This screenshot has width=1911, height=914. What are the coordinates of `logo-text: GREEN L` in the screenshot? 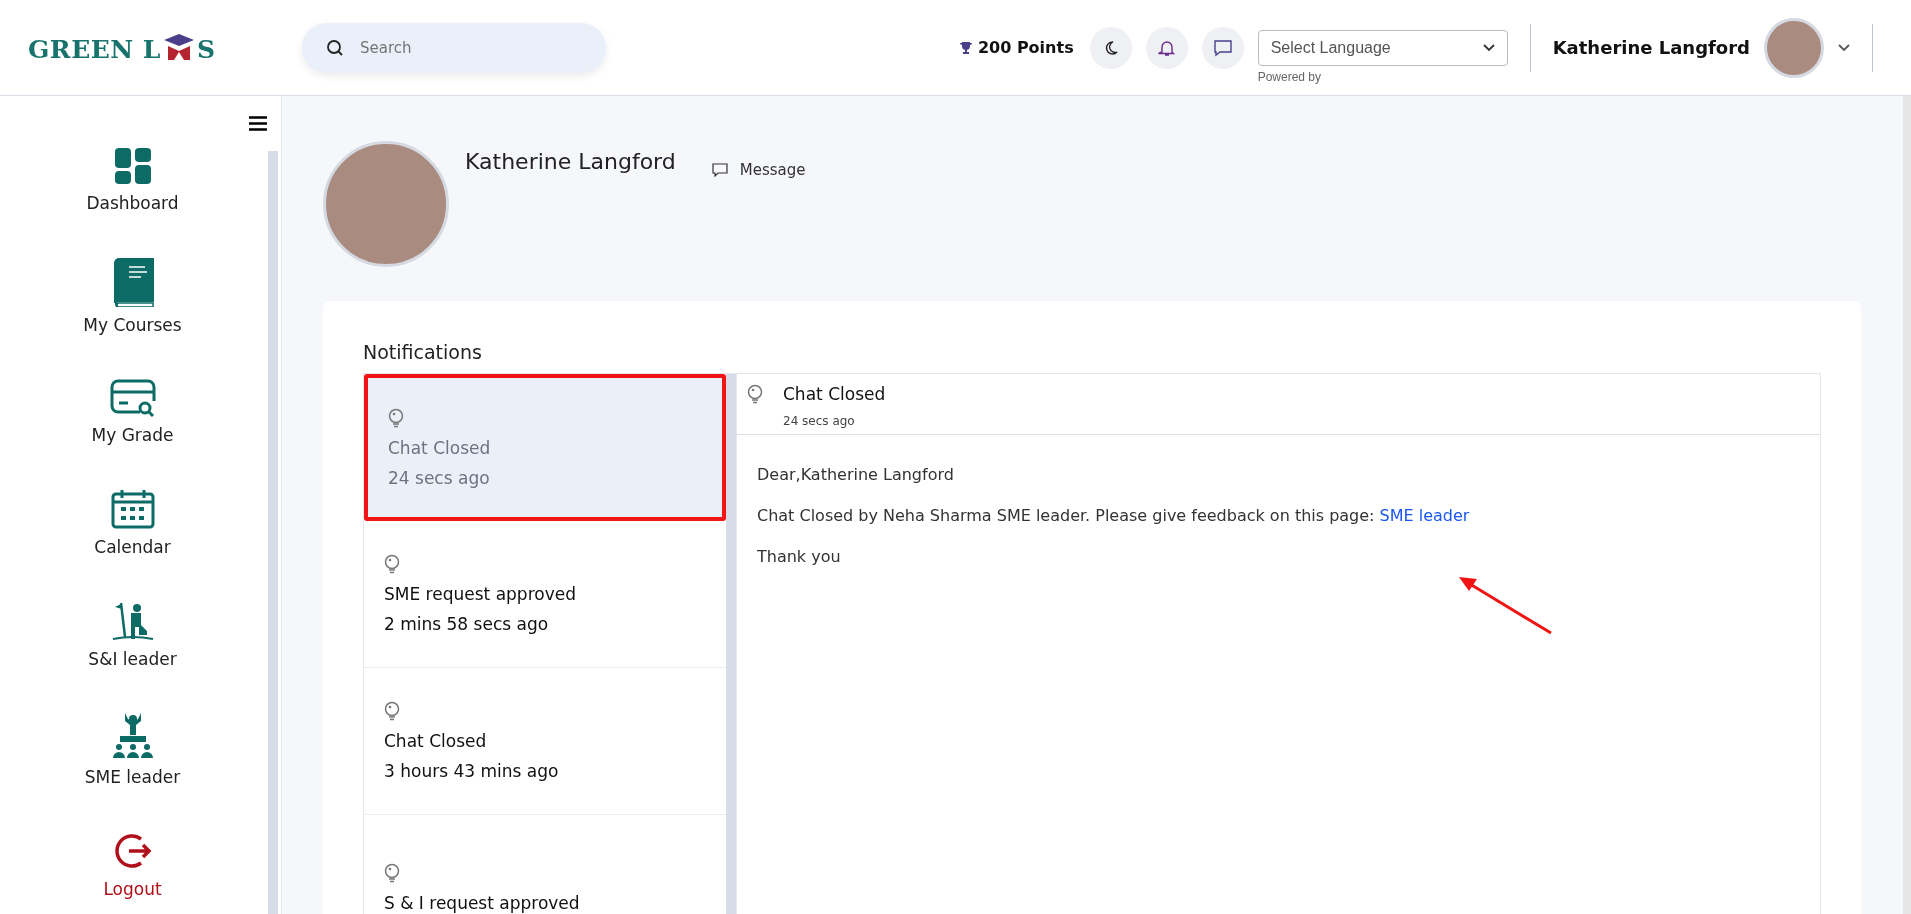 It's located at (94, 49).